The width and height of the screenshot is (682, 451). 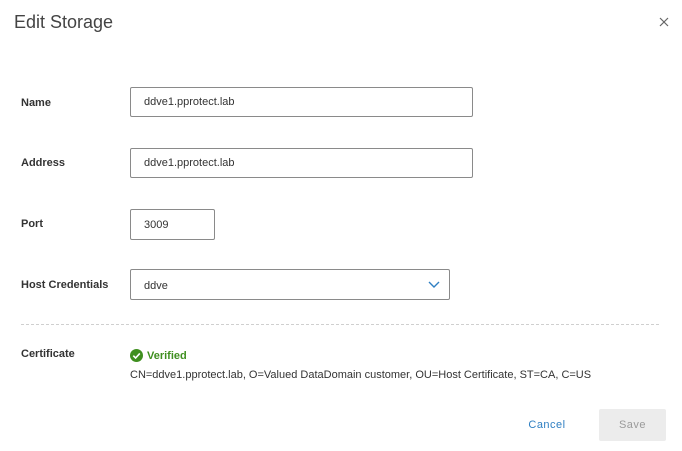 I want to click on check-circle-icon, so click(x=136, y=355).